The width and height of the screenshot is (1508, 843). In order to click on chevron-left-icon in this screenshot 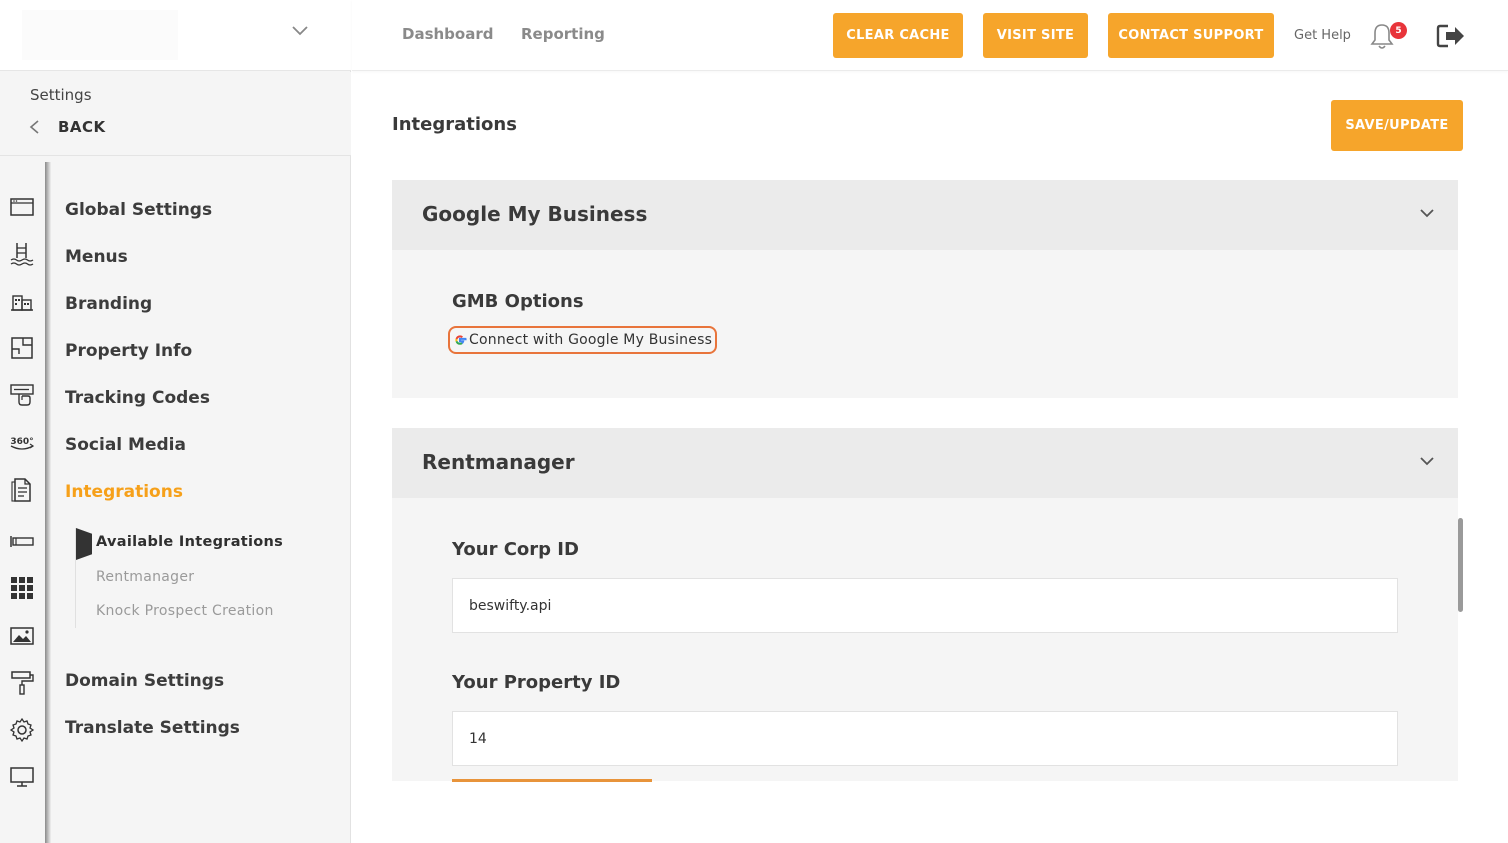, I will do `click(34, 127)`.